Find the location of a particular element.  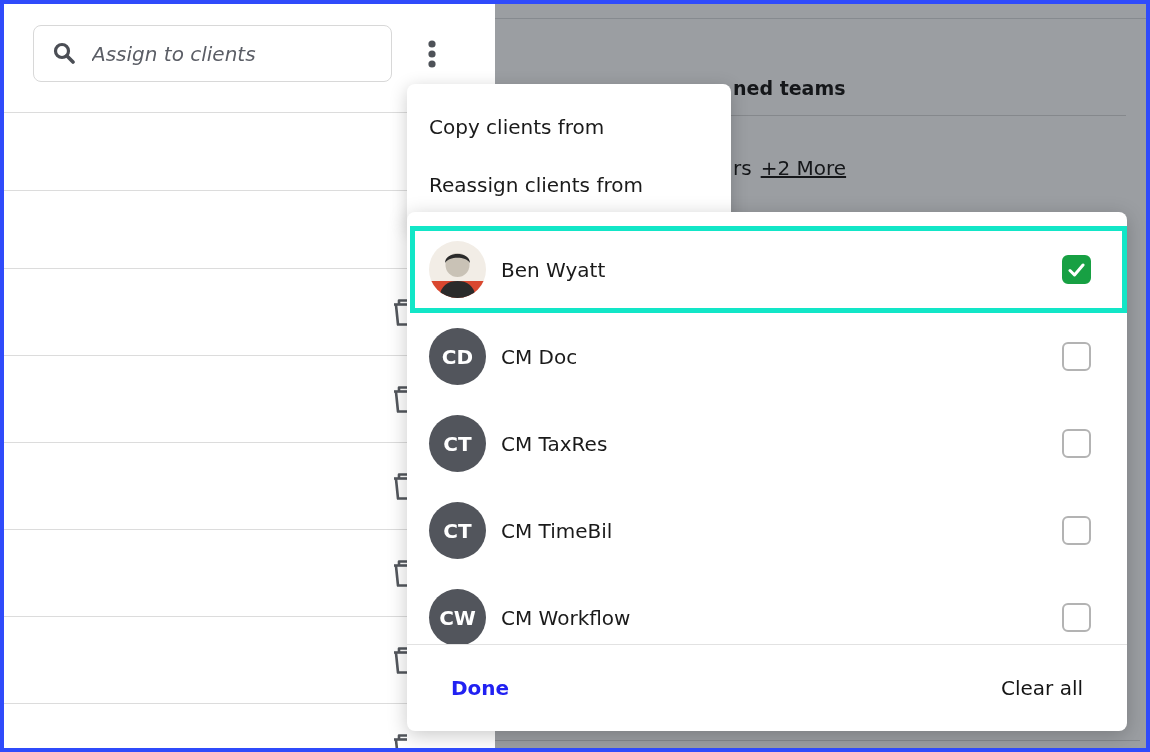

more-link: +2 More is located at coordinates (803, 168).